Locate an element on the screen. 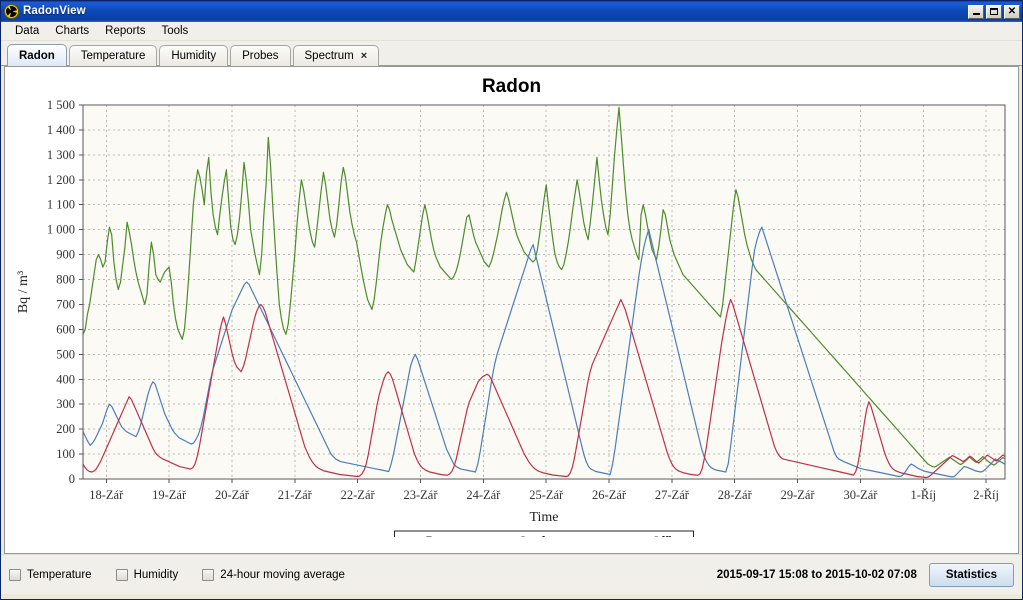  menu-item-charts: Charts is located at coordinates (72, 31).